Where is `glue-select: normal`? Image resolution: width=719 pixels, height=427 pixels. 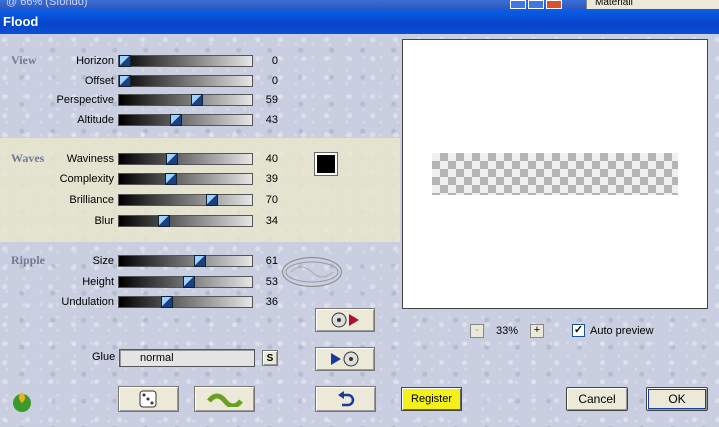 glue-select: normal is located at coordinates (187, 358).